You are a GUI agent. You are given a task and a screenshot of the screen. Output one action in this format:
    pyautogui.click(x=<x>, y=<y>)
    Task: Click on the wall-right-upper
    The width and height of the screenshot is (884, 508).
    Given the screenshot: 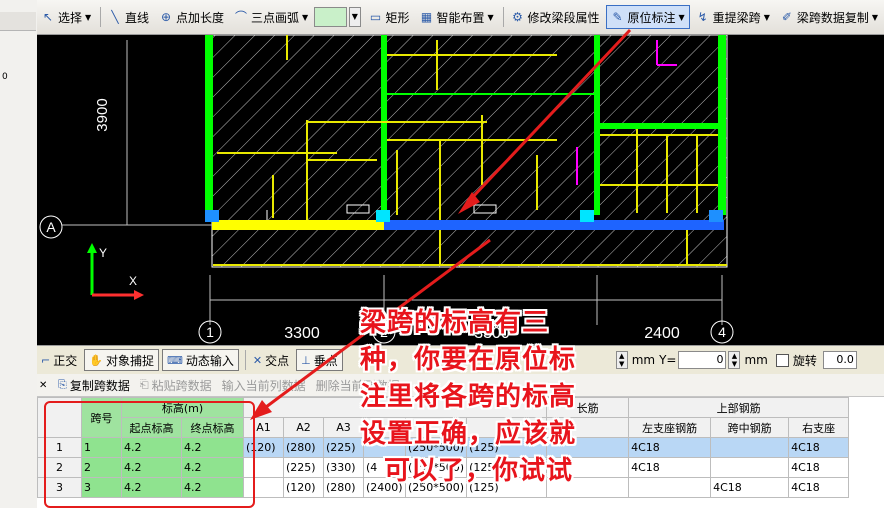 What is the action you would take?
    pyautogui.click(x=659, y=126)
    